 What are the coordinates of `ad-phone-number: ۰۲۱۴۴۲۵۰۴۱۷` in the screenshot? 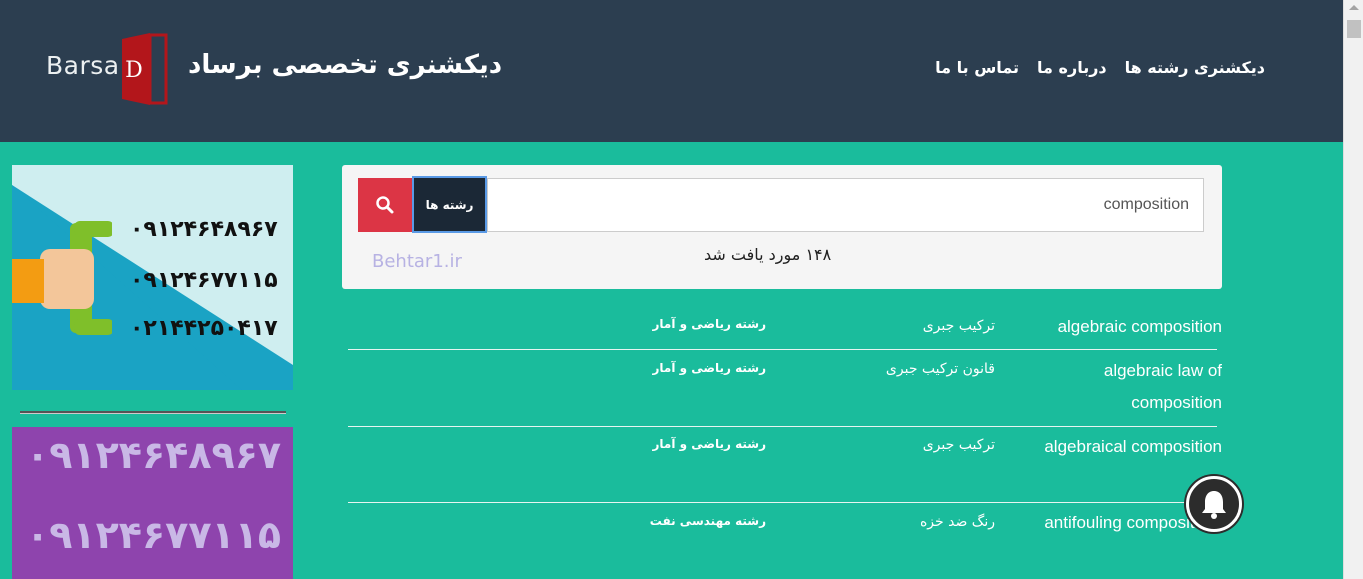 It's located at (204, 328).